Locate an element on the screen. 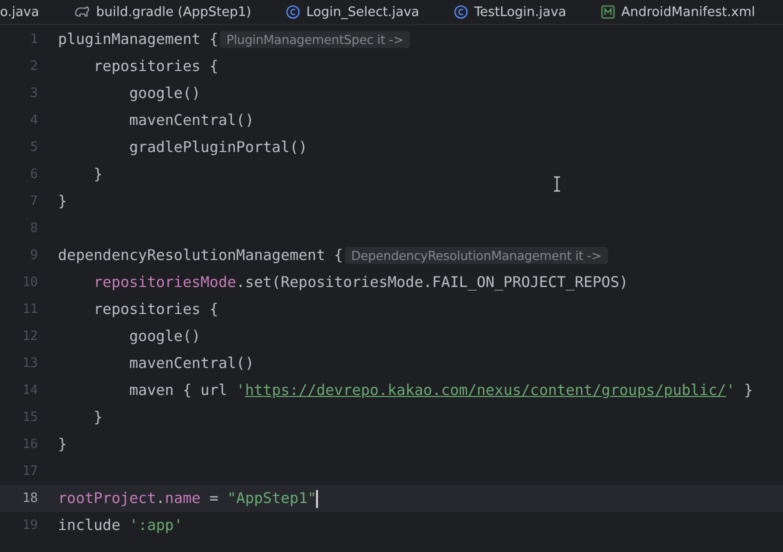  string-literal: ':app' is located at coordinates (156, 525).